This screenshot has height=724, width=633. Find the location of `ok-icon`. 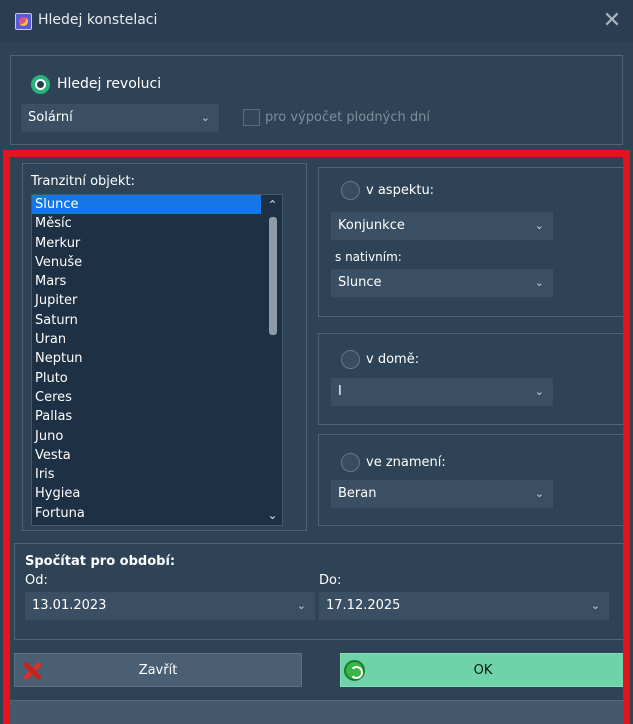

ok-icon is located at coordinates (354, 670).